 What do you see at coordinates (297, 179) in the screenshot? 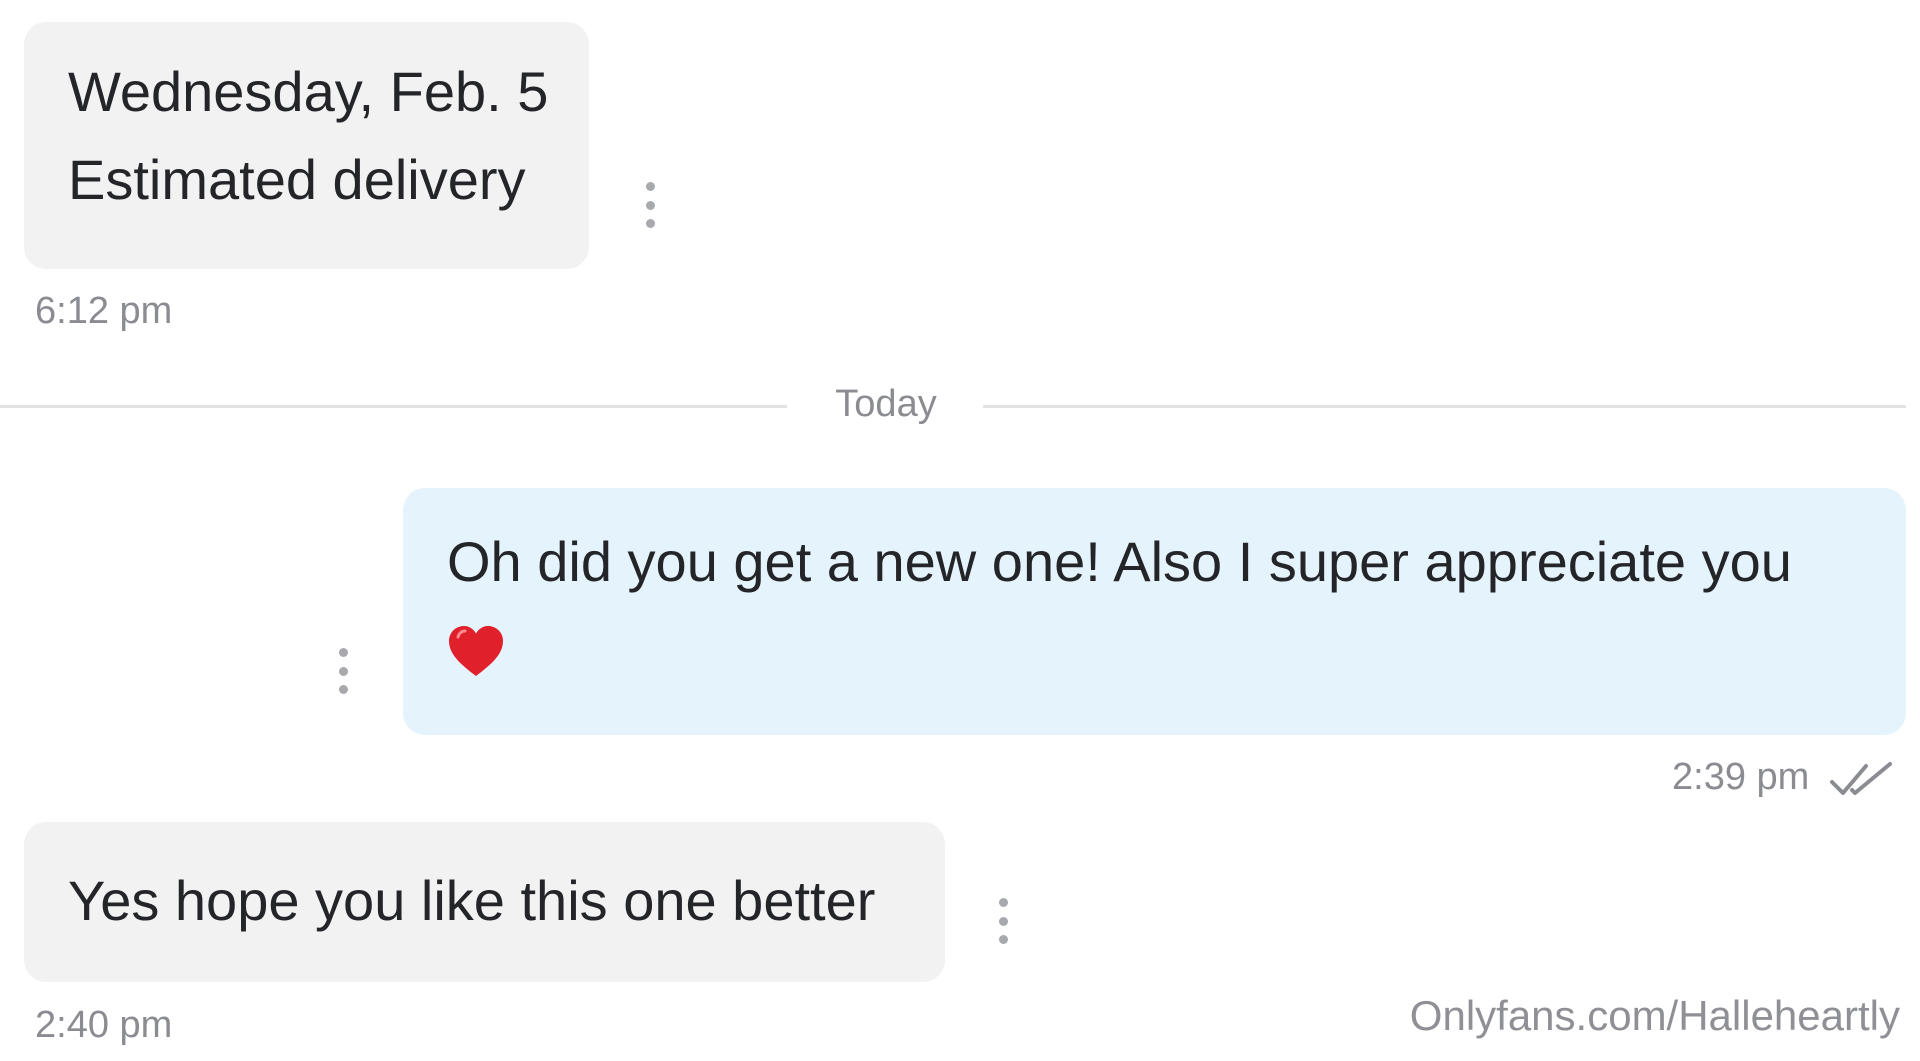
I see `message-text-line: Estimated delivery` at bounding box center [297, 179].